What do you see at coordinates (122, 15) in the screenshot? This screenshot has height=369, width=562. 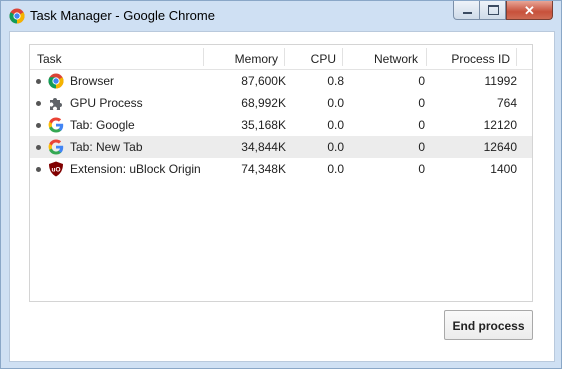 I see `window-title: Task Manager - Google Chrome` at bounding box center [122, 15].